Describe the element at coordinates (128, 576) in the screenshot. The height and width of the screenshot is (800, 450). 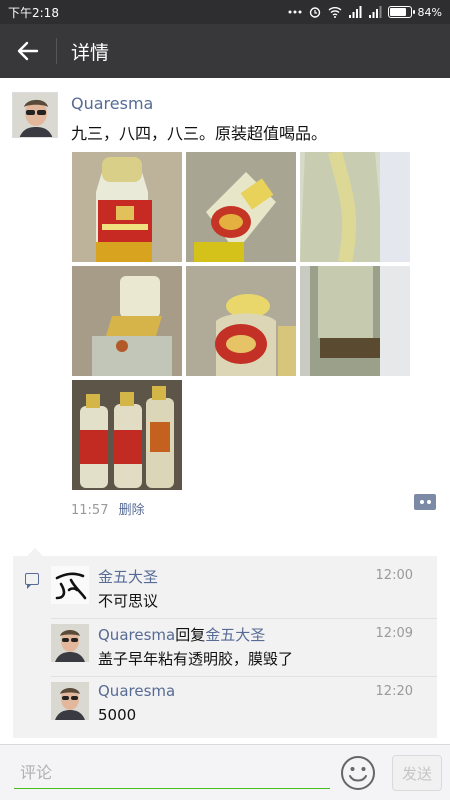
I see `comment-author: 金五大圣` at that location.